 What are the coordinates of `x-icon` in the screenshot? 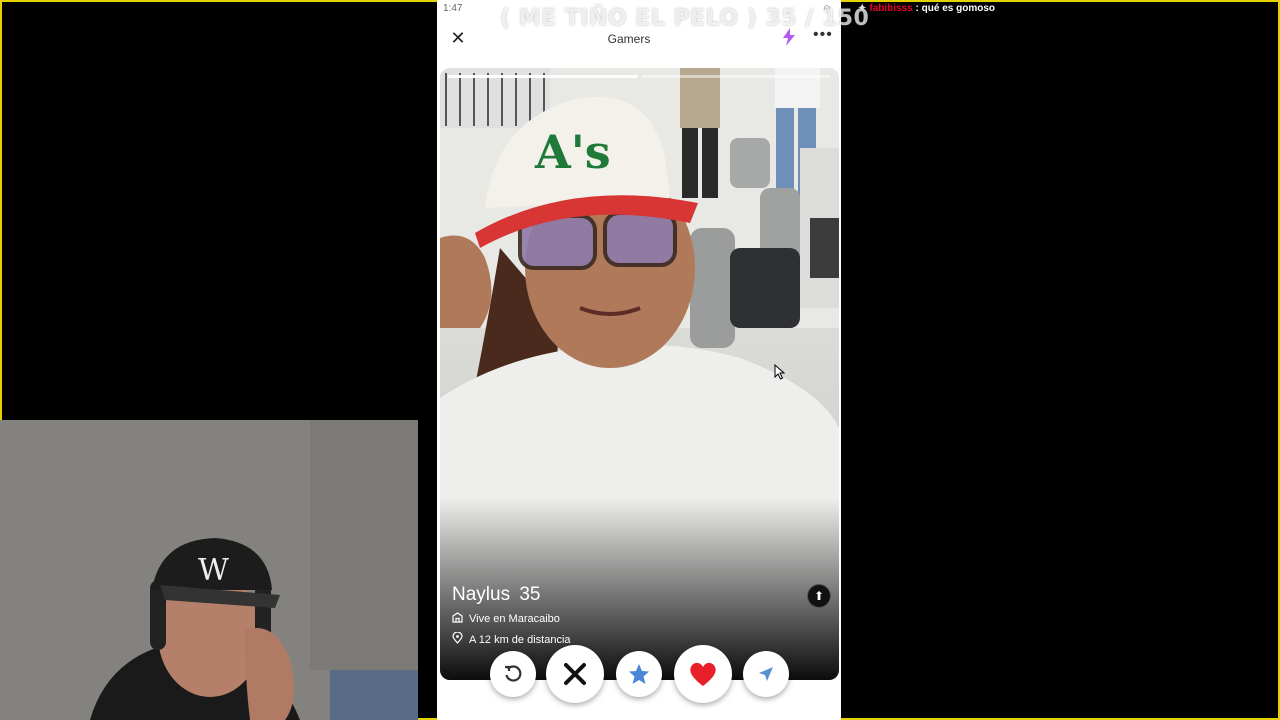 It's located at (575, 674).